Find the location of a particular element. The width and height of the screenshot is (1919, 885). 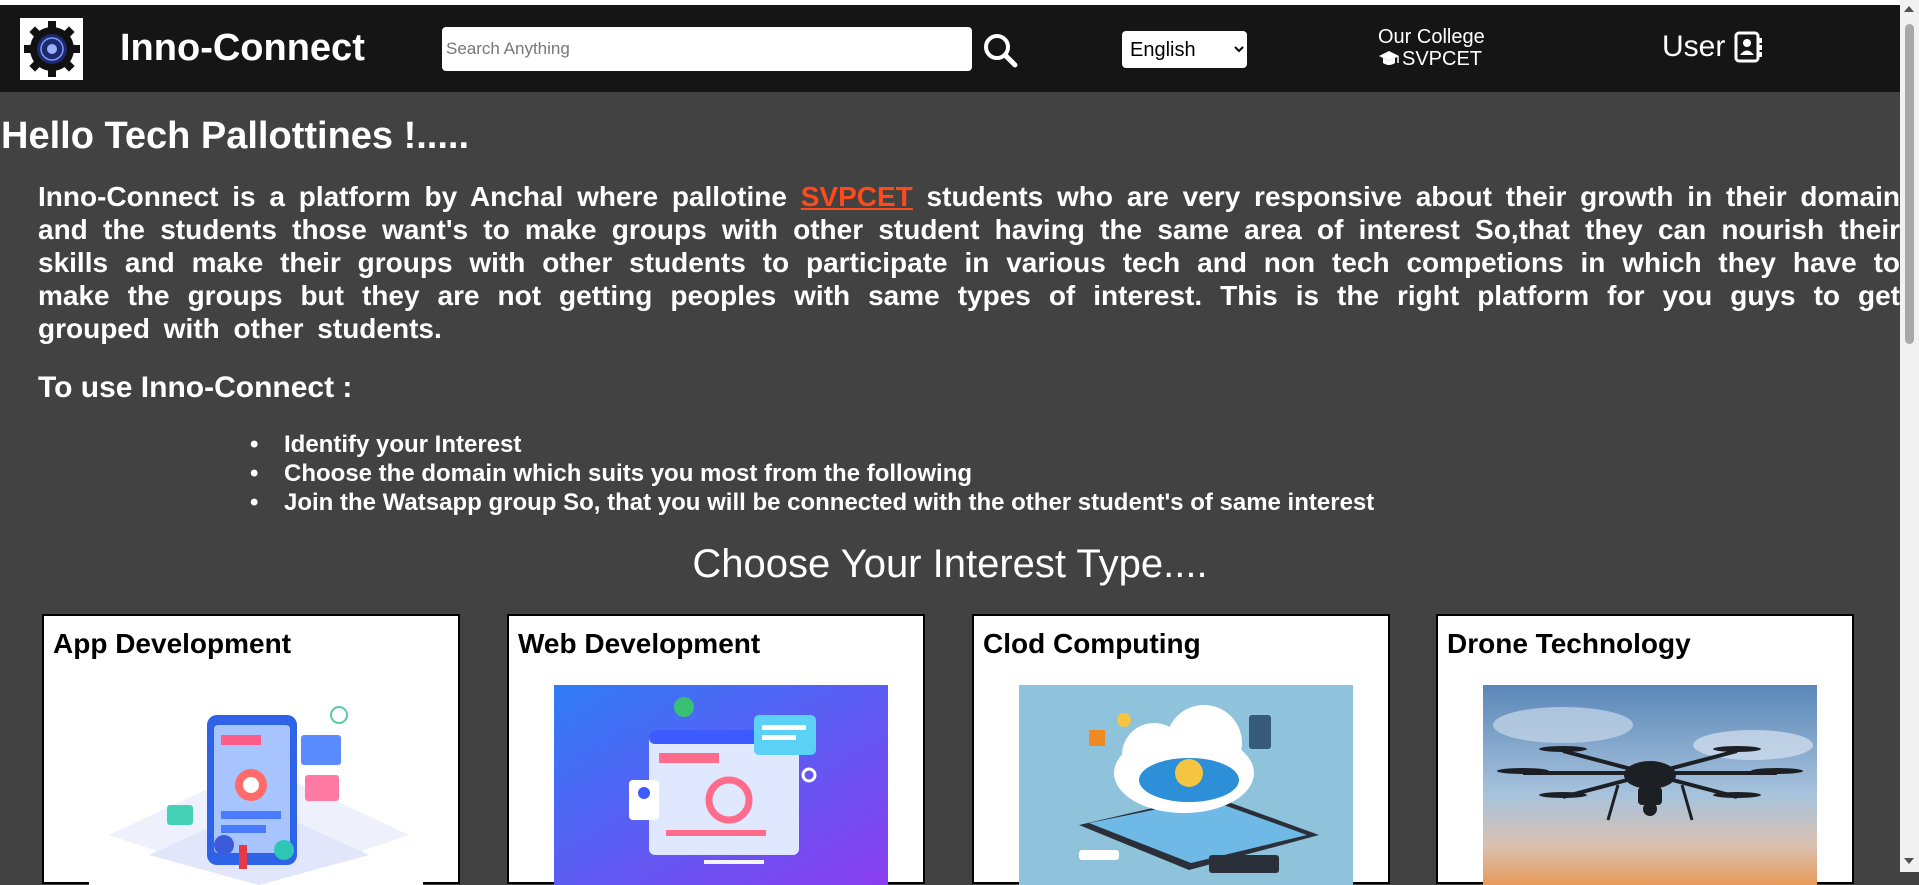

card-title: Web Development is located at coordinates (639, 643).